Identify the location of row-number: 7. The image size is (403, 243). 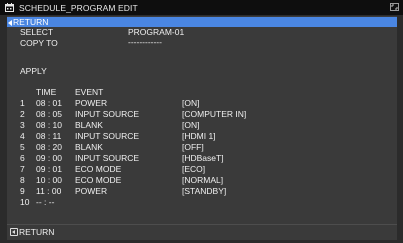
(22, 169).